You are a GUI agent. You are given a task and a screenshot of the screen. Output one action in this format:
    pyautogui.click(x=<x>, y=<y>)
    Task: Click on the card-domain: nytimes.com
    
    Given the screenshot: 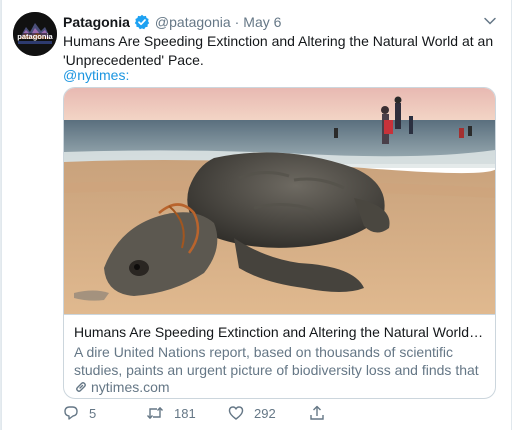 What is the action you would take?
    pyautogui.click(x=122, y=387)
    